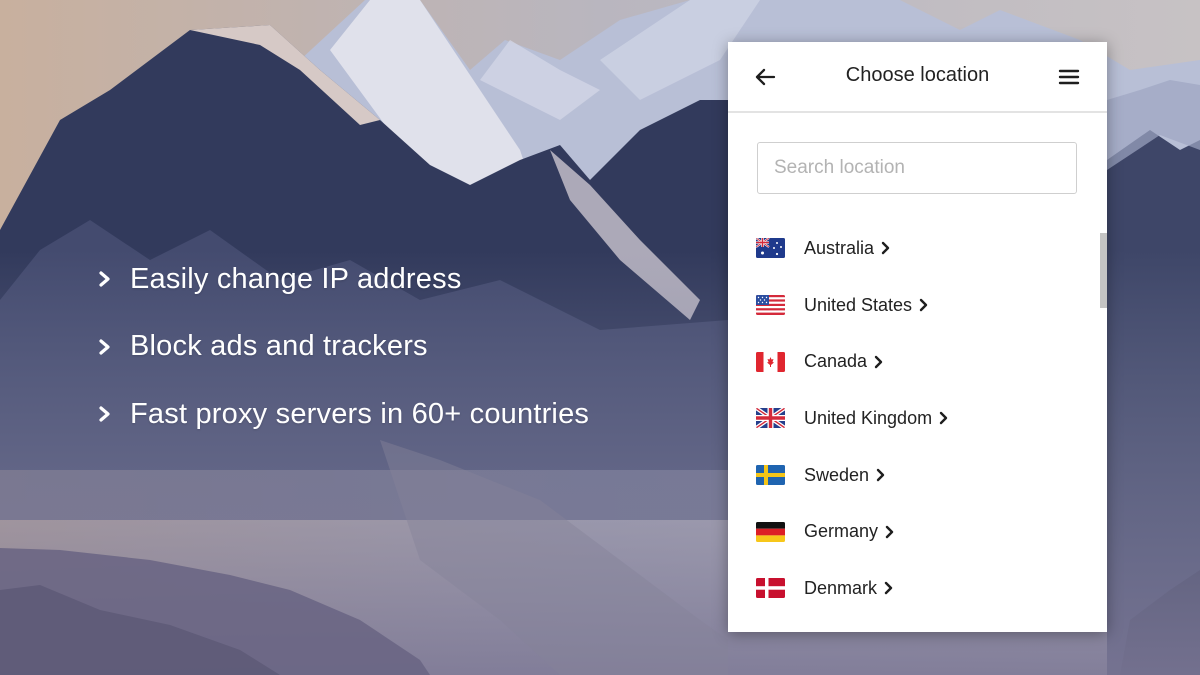 The height and width of the screenshot is (675, 1200). Describe the element at coordinates (917, 248) in the screenshot. I see `location-item-australia: Australia` at that location.